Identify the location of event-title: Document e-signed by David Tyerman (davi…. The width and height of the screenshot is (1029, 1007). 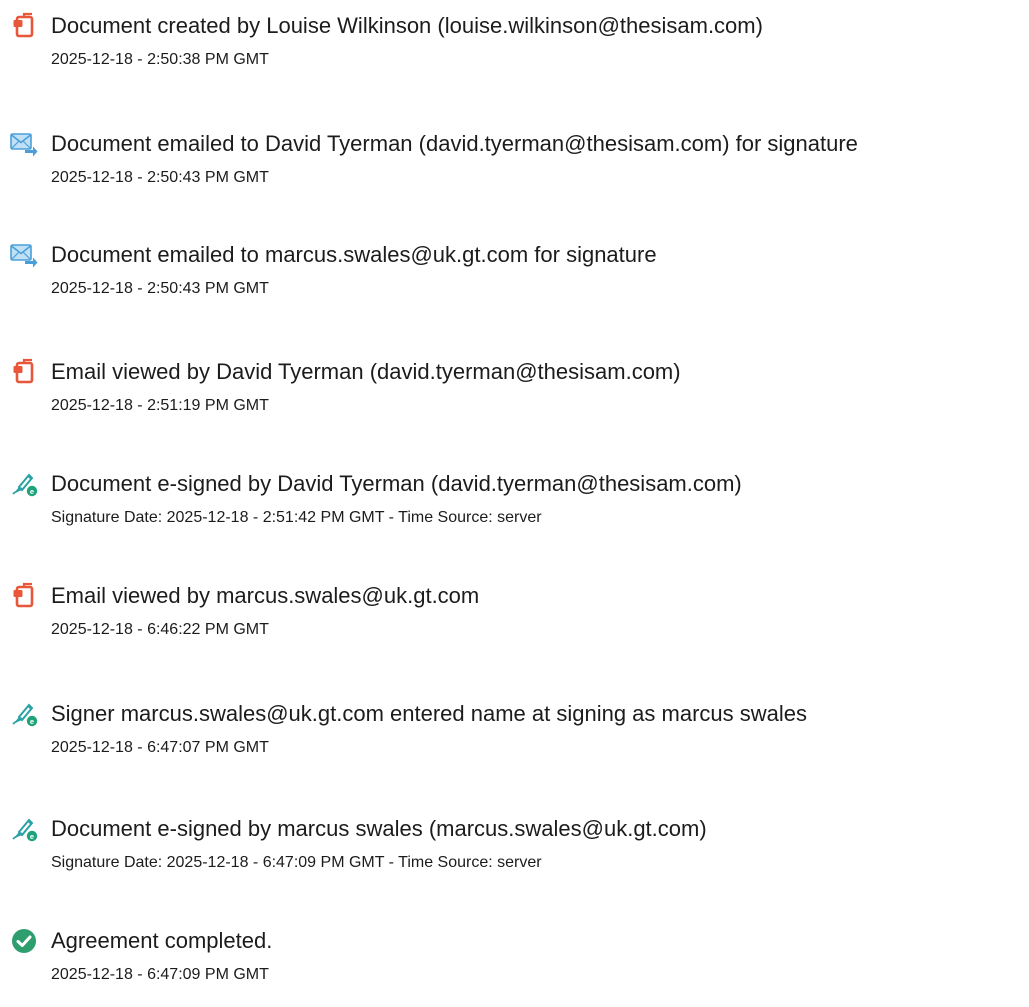
(396, 483).